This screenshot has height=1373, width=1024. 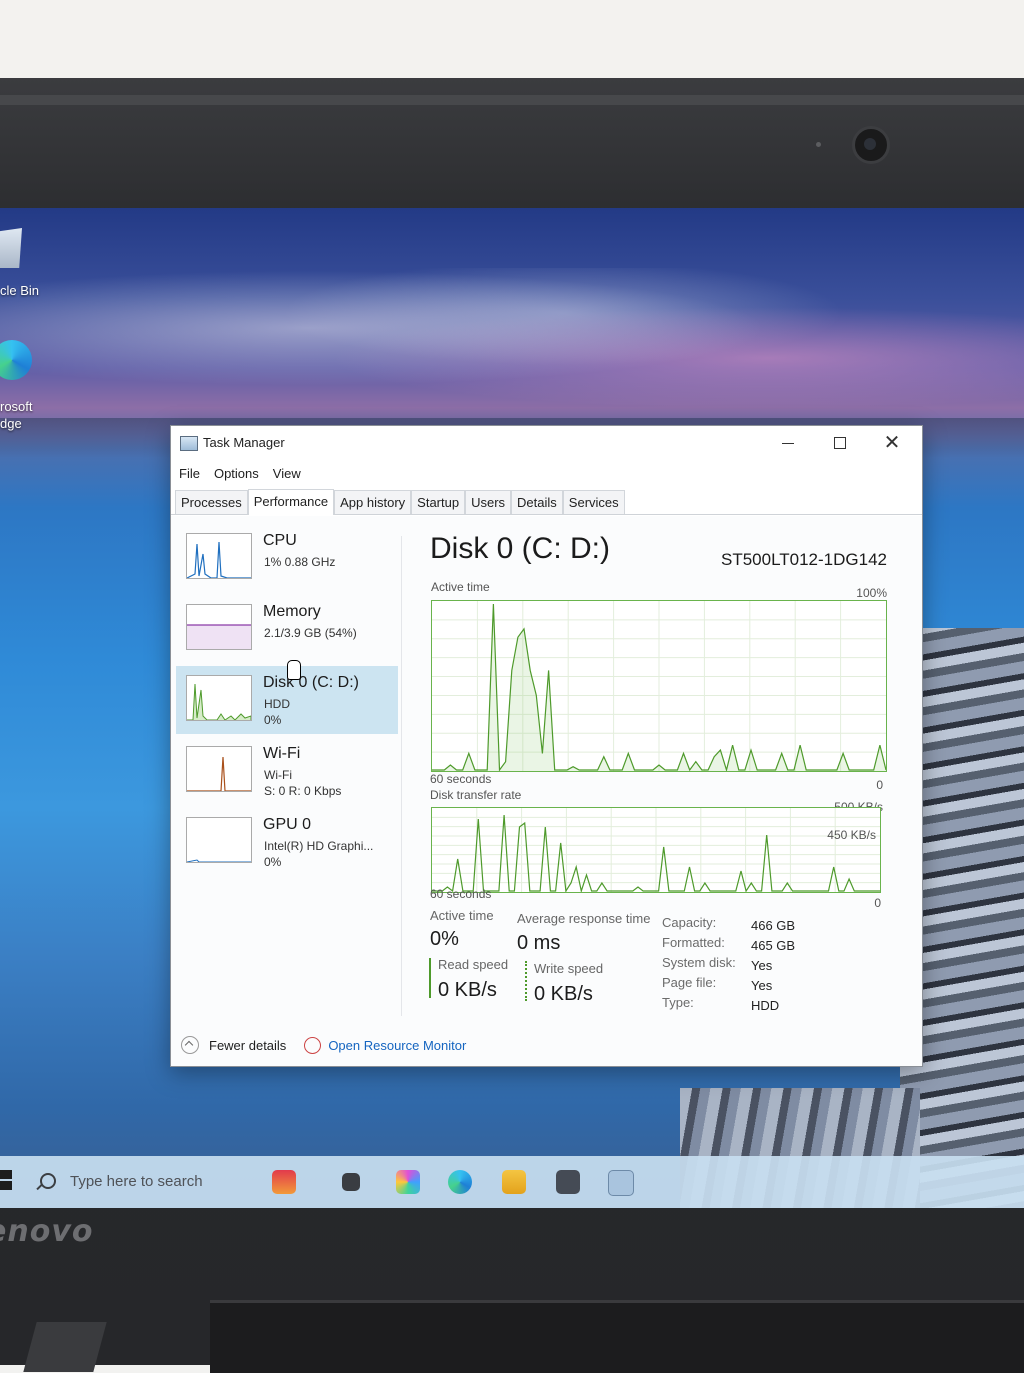 I want to click on file-explorer-icon, so click(x=514, y=1182).